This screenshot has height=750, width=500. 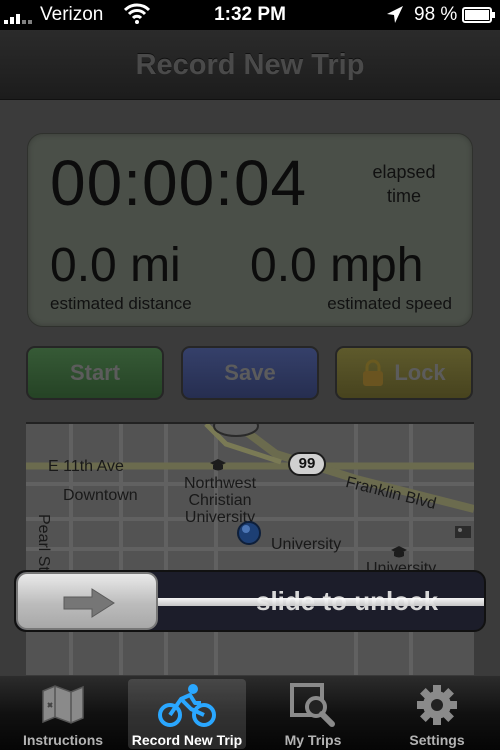 What do you see at coordinates (478, 15) in the screenshot?
I see `battery-icon` at bounding box center [478, 15].